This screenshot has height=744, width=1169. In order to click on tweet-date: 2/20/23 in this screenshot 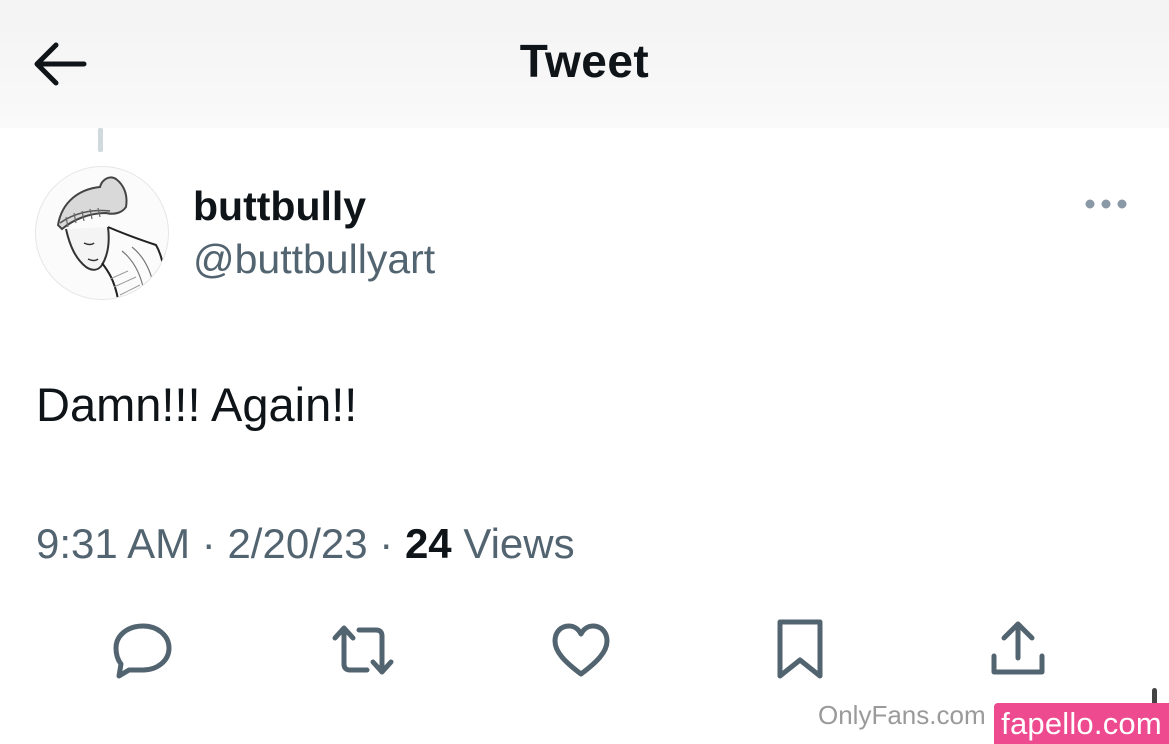, I will do `click(297, 543)`.